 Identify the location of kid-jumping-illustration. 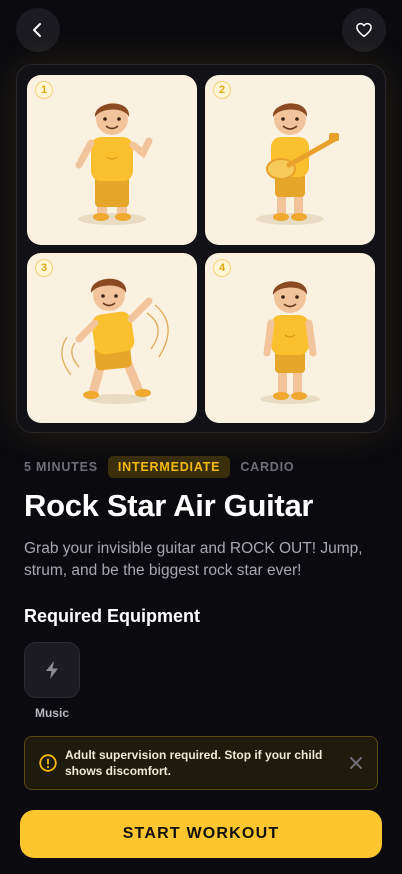
(115, 341).